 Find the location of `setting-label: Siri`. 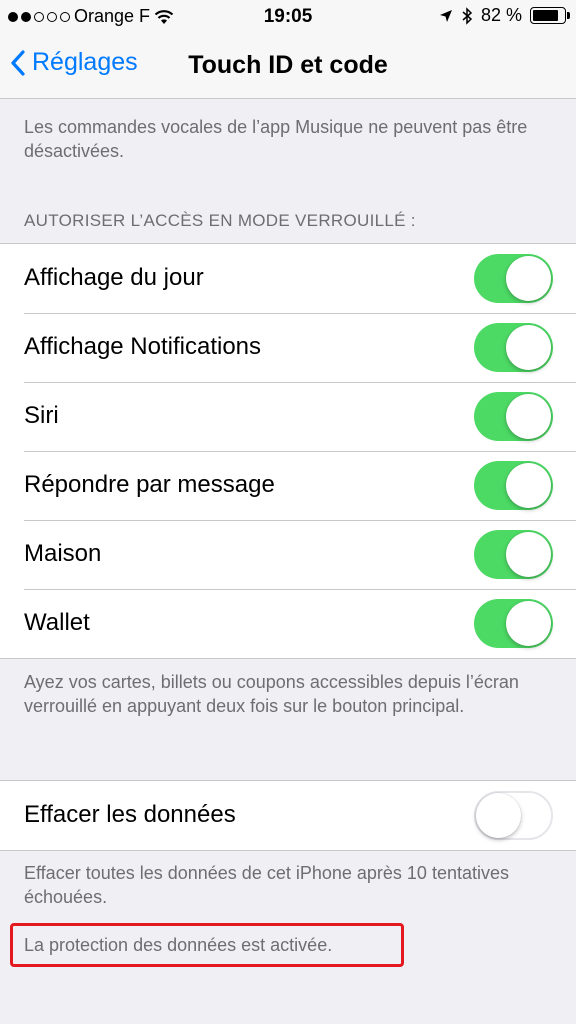

setting-label: Siri is located at coordinates (41, 415).